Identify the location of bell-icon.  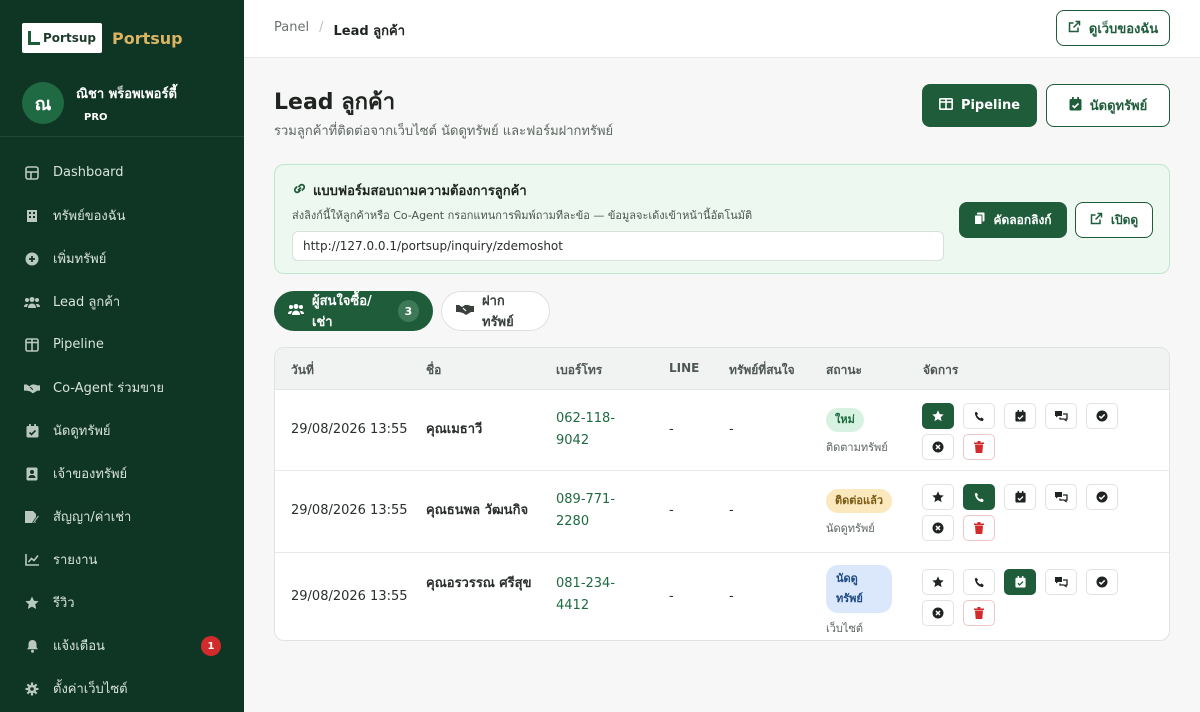
(32, 646).